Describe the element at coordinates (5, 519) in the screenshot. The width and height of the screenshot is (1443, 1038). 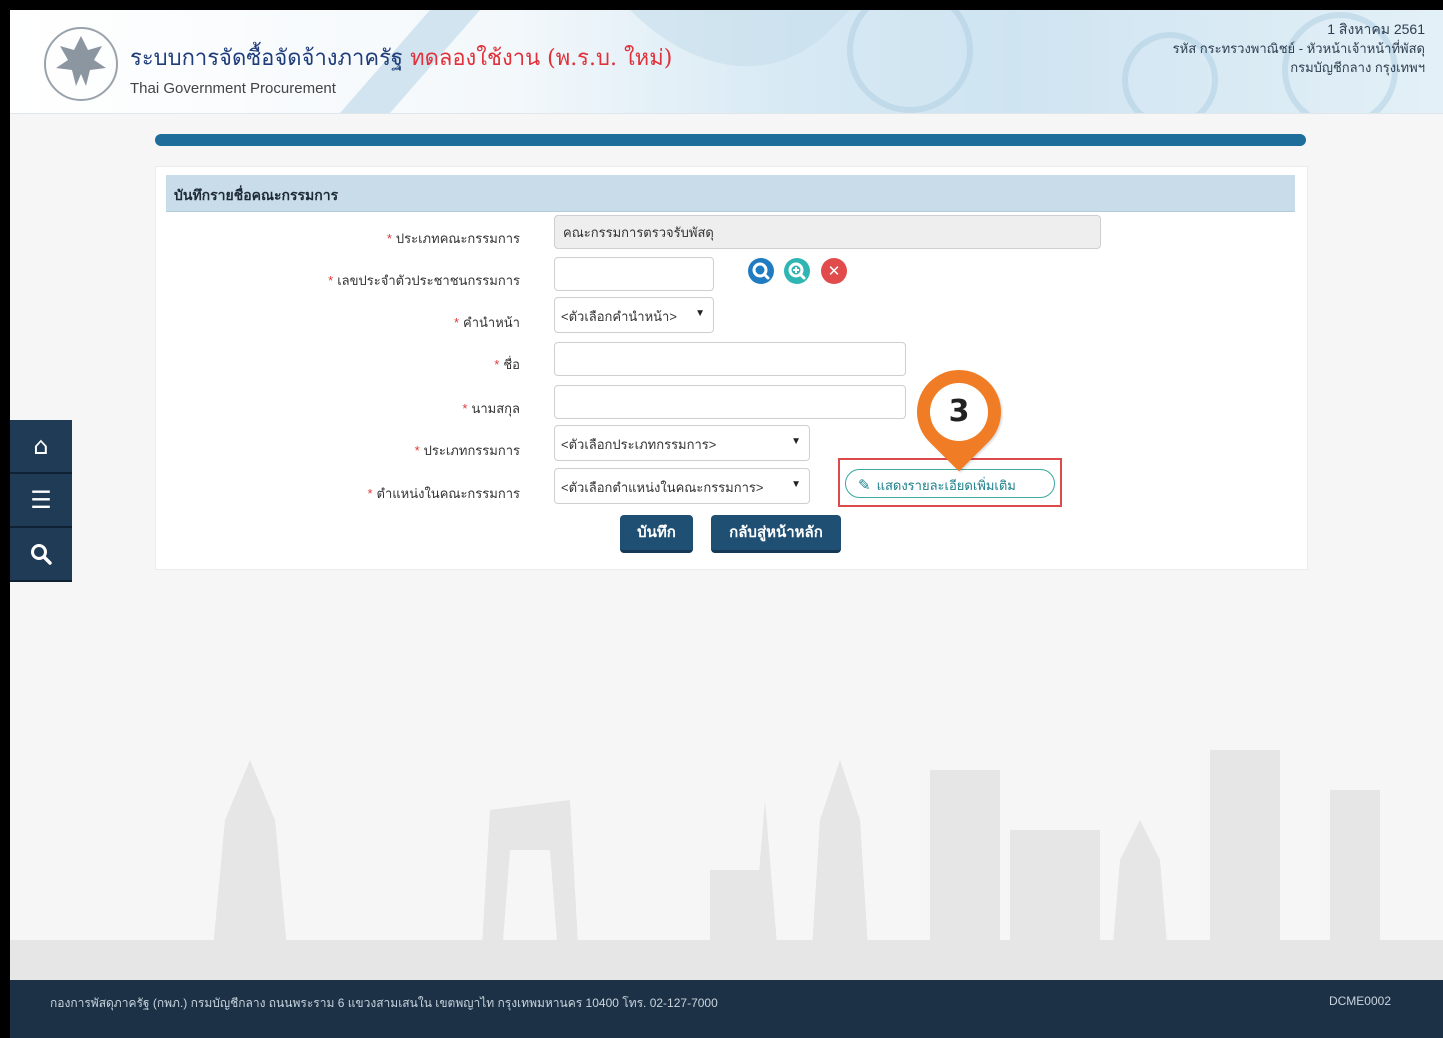
I see `window-frame-left` at that location.